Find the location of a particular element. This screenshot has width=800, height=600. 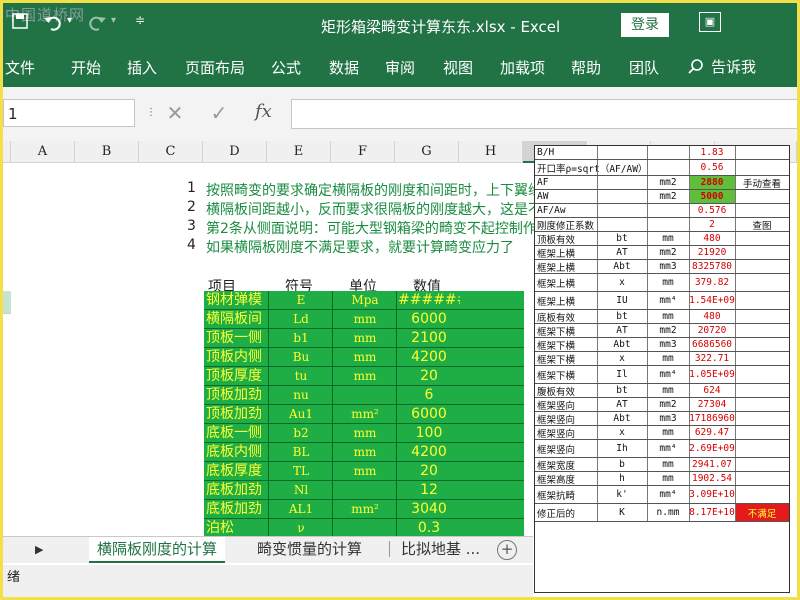

insert-function-button: fx is located at coordinates (263, 111).